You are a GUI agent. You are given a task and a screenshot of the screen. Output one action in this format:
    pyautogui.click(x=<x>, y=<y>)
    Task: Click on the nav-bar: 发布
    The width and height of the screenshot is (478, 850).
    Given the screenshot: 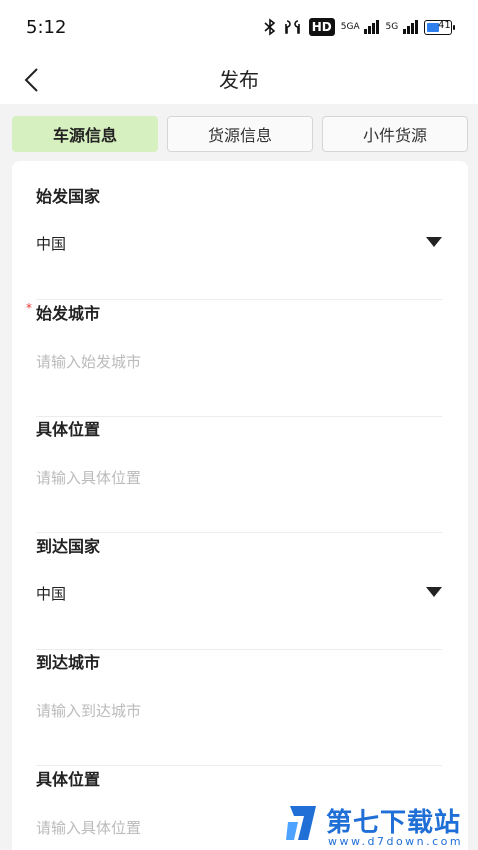 What is the action you would take?
    pyautogui.click(x=239, y=80)
    